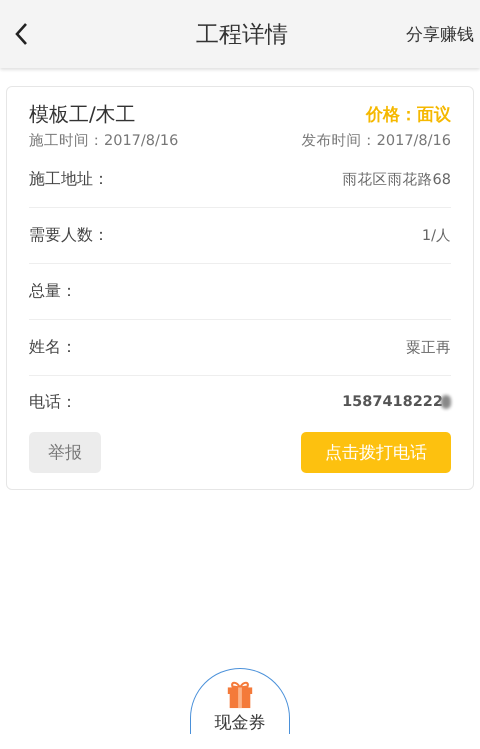 This screenshot has height=749, width=480. Describe the element at coordinates (53, 402) in the screenshot. I see `field-label: 电话：` at that location.